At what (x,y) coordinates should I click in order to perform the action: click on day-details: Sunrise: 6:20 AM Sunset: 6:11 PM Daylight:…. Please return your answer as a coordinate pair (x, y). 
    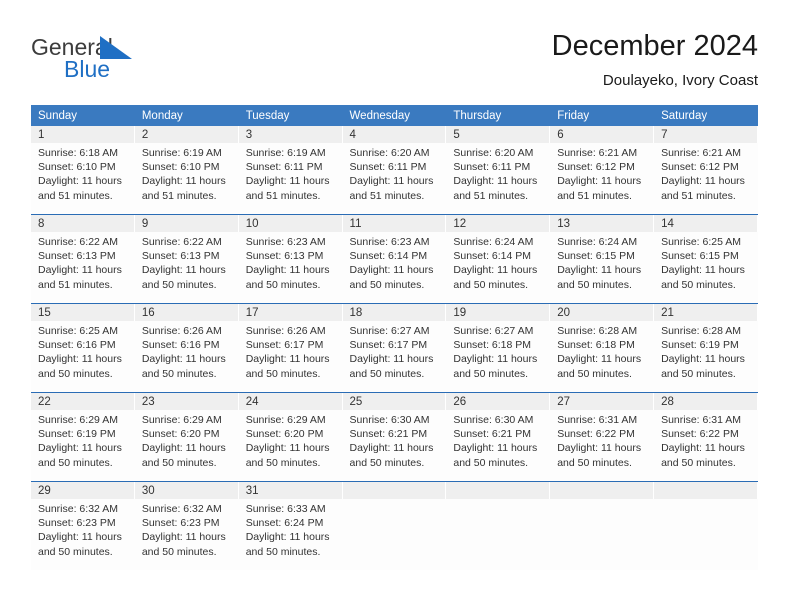
    Looking at the image, I should click on (395, 173).